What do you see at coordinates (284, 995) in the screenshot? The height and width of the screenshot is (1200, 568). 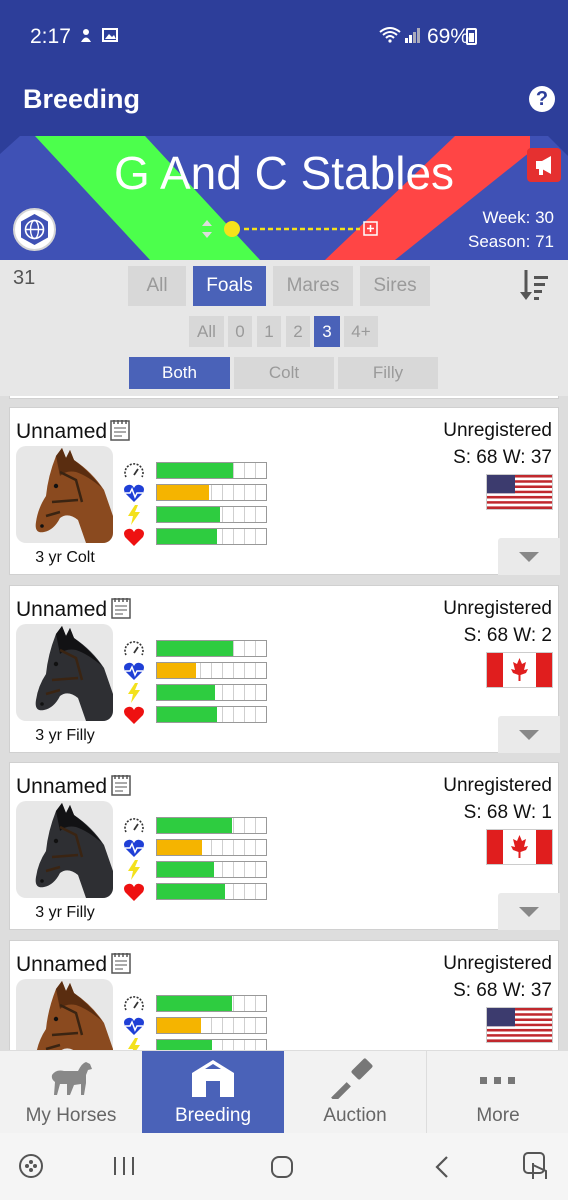 I see `horse-card: Unnamed Unregistered S: 68 W: 37` at bounding box center [284, 995].